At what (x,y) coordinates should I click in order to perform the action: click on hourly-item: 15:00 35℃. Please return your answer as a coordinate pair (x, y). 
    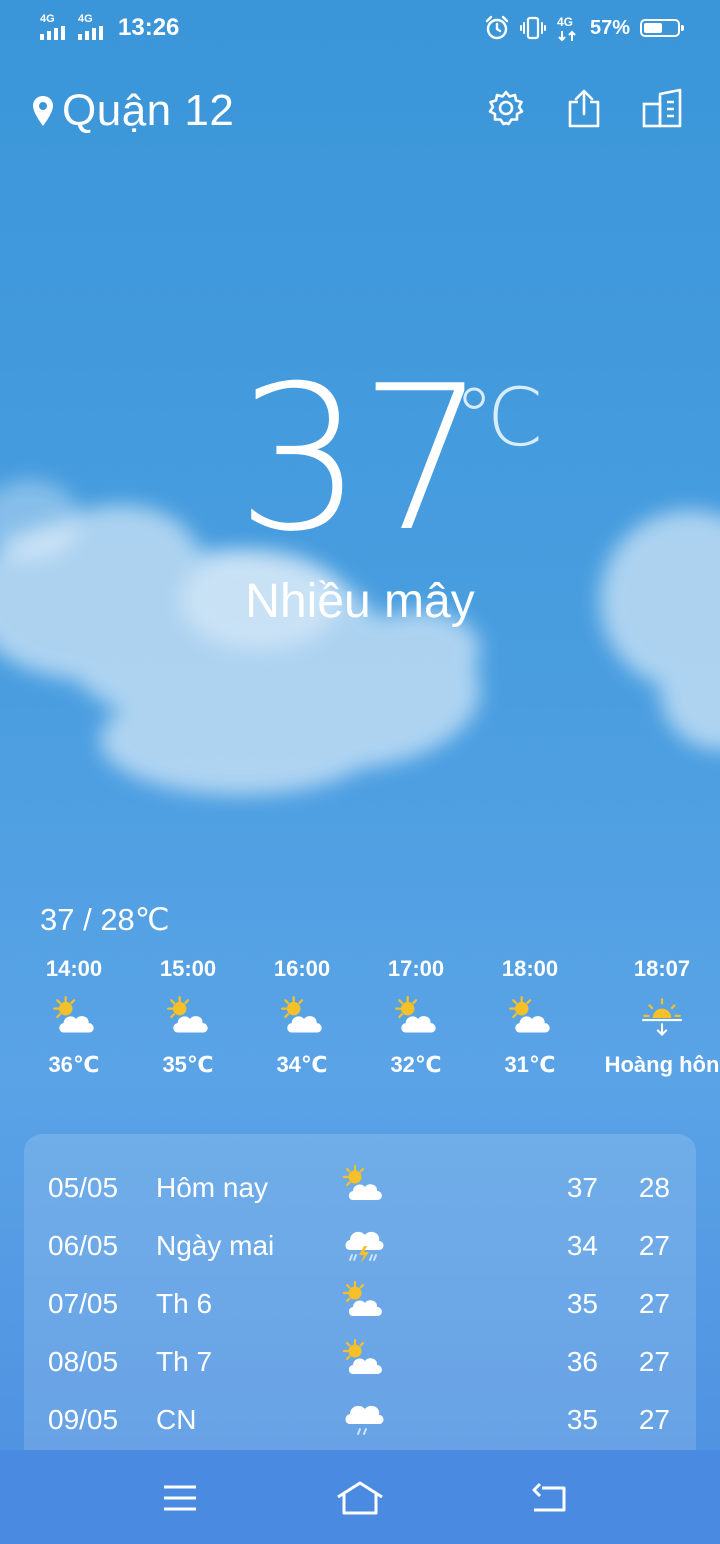
    Looking at the image, I should click on (188, 1017).